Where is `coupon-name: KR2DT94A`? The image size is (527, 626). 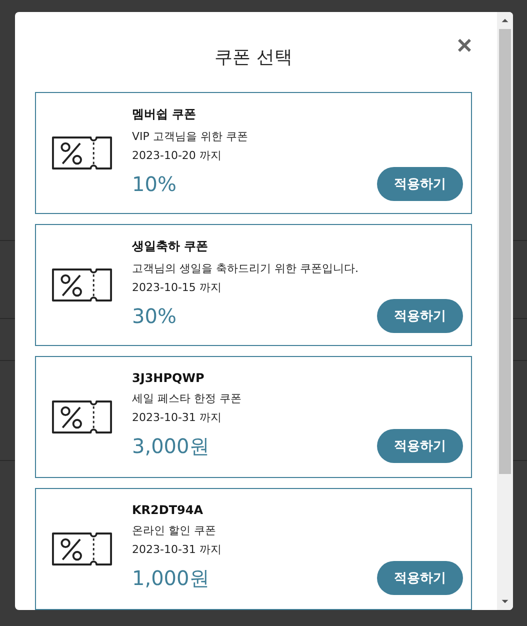 coupon-name: KR2DT94A is located at coordinates (168, 510).